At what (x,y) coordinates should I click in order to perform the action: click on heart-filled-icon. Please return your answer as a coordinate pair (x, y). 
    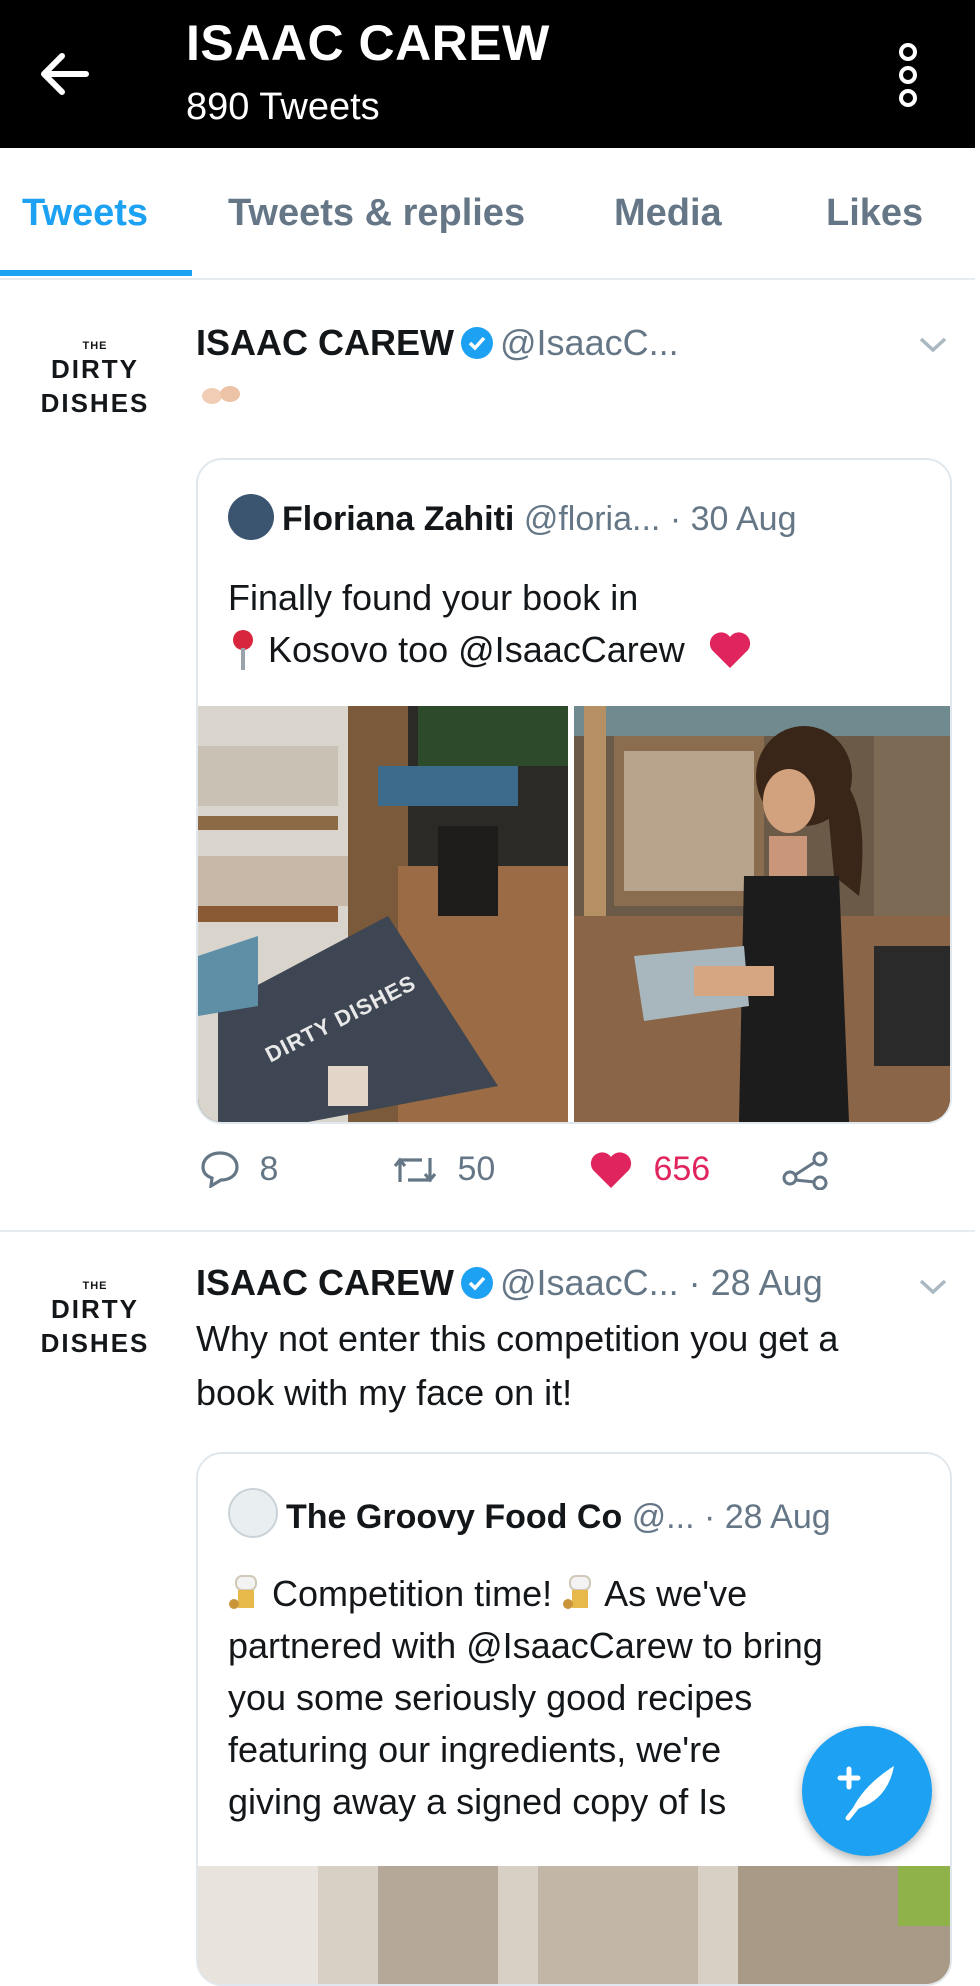
    Looking at the image, I should click on (611, 1170).